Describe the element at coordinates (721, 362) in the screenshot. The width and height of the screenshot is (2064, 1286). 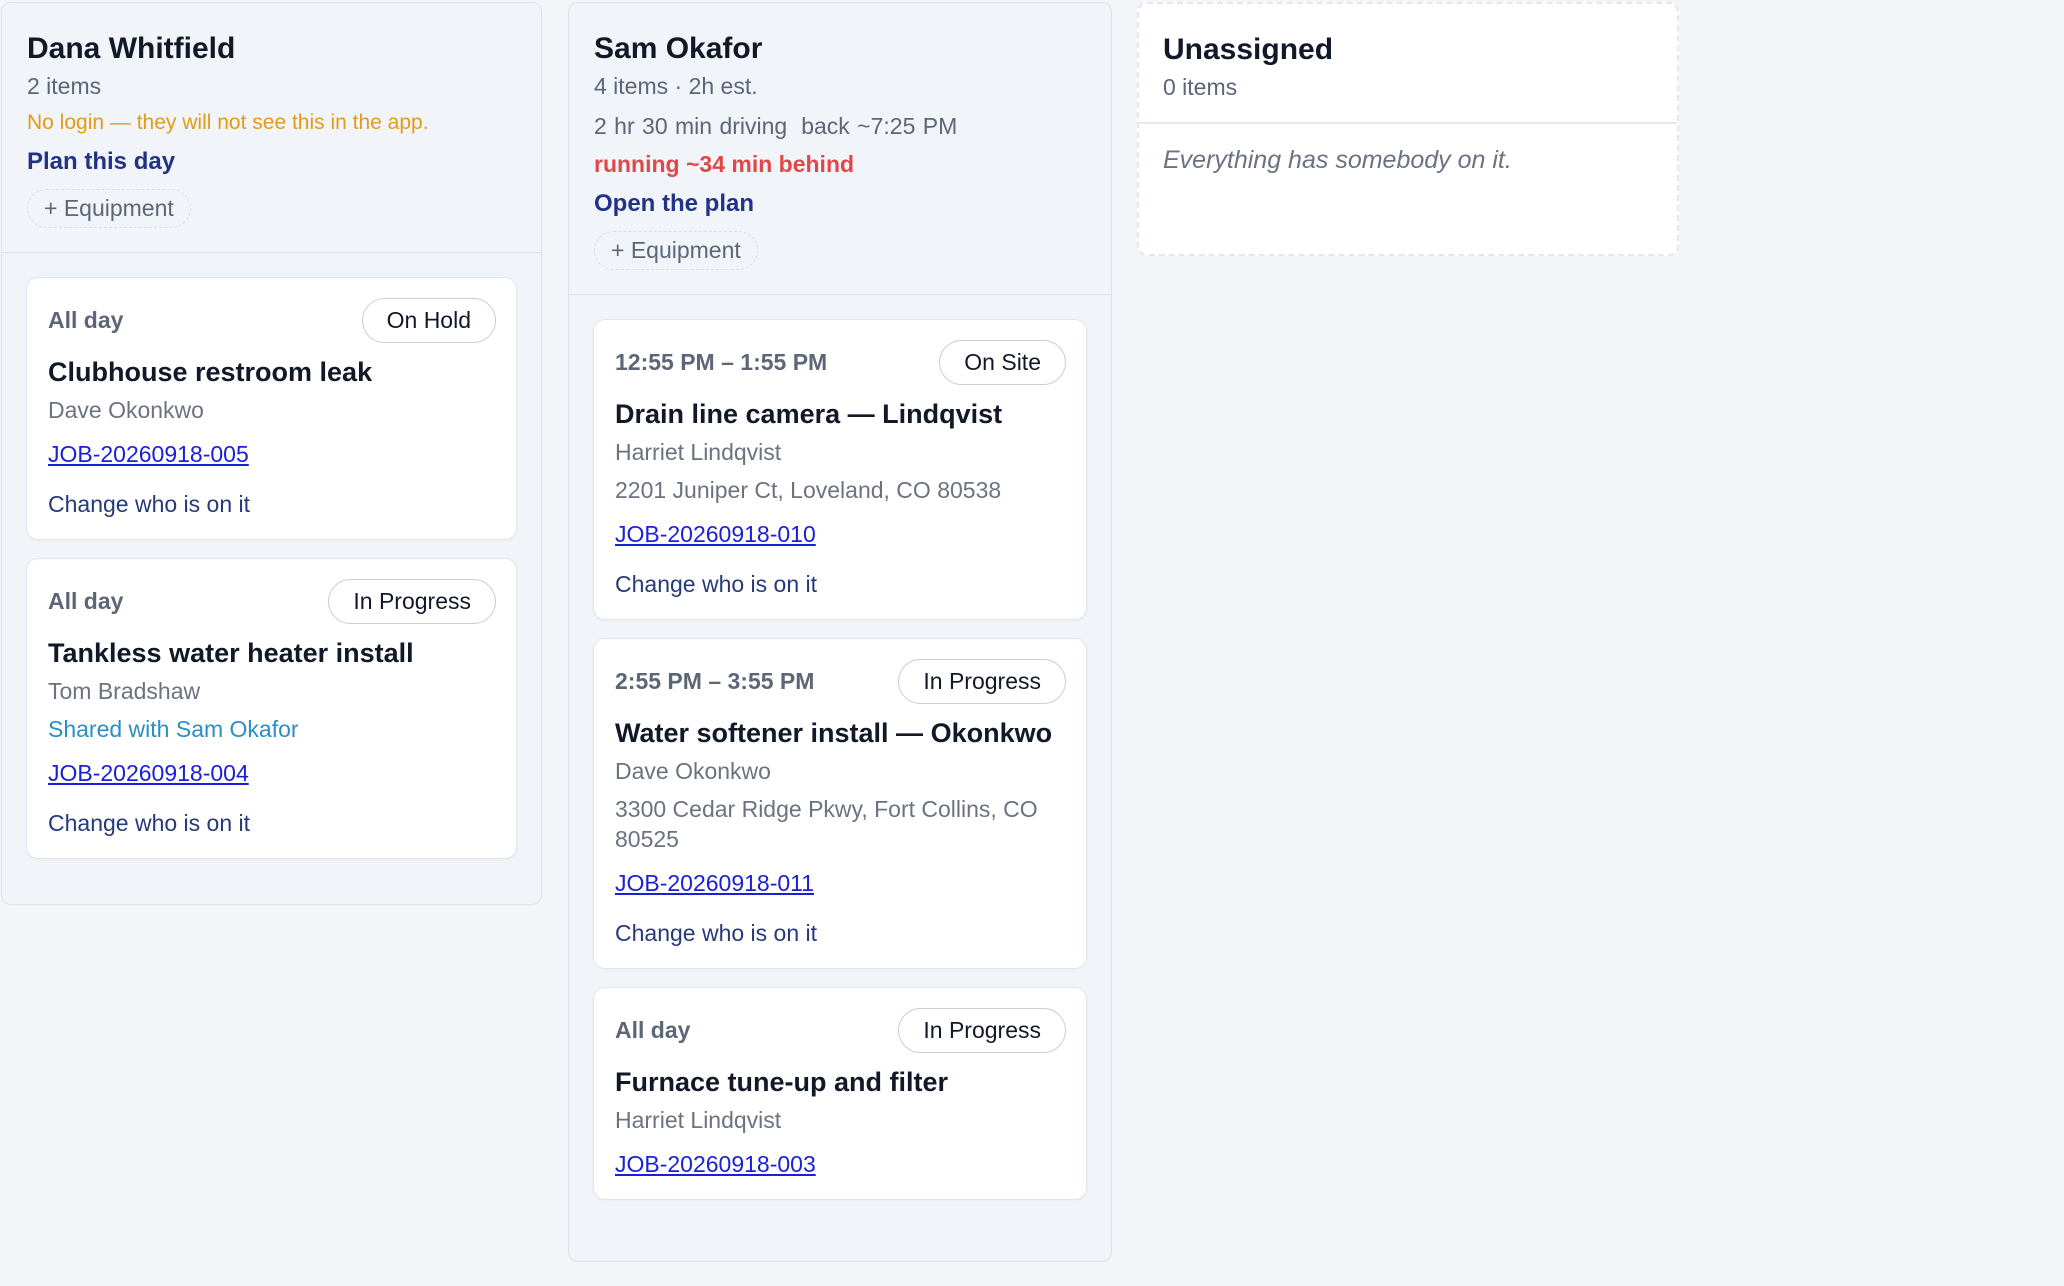
I see `job-time: 12:55 PM – 1:55 PM` at that location.